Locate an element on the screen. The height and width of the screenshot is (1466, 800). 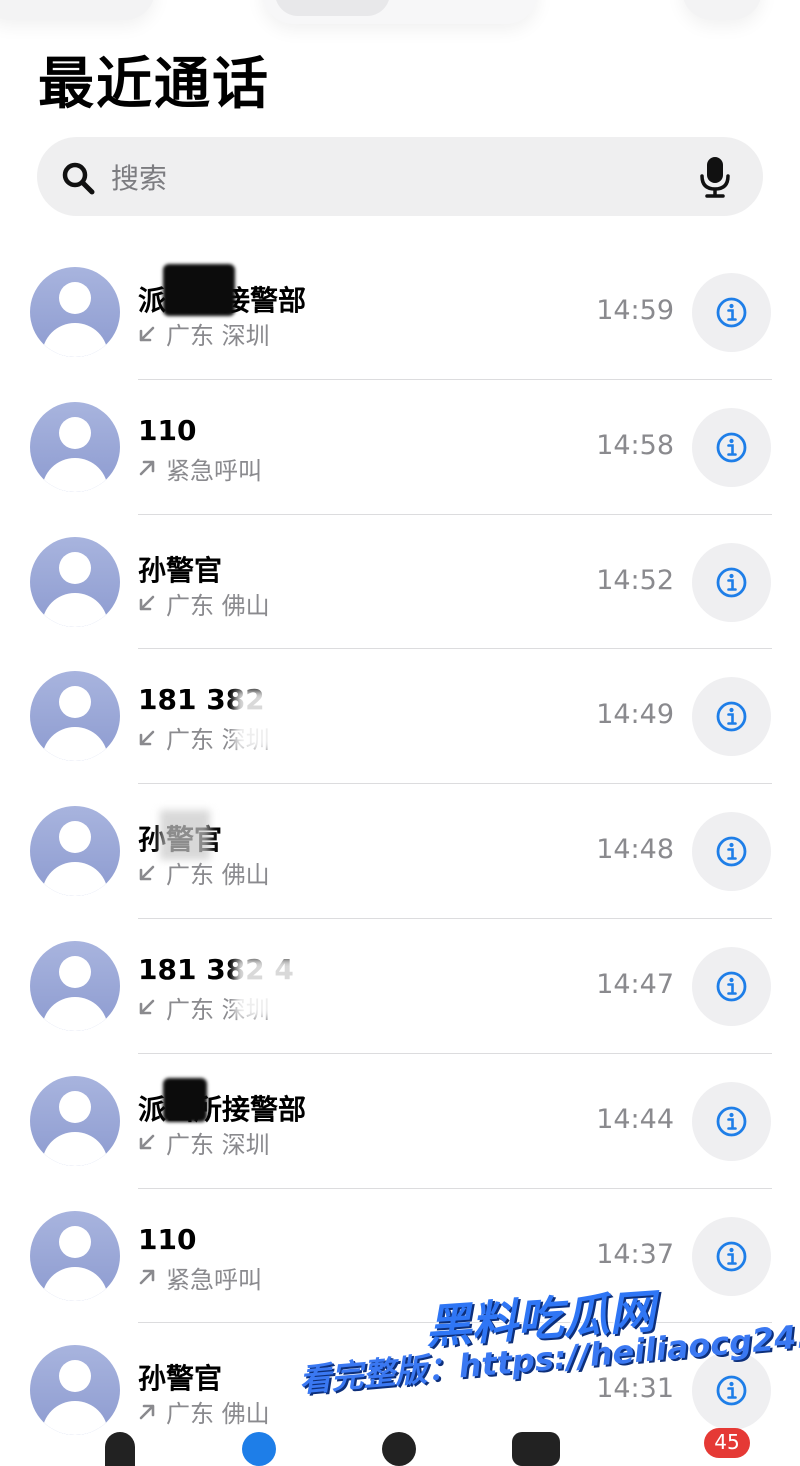
call-time: 14:37 is located at coordinates (635, 1254).